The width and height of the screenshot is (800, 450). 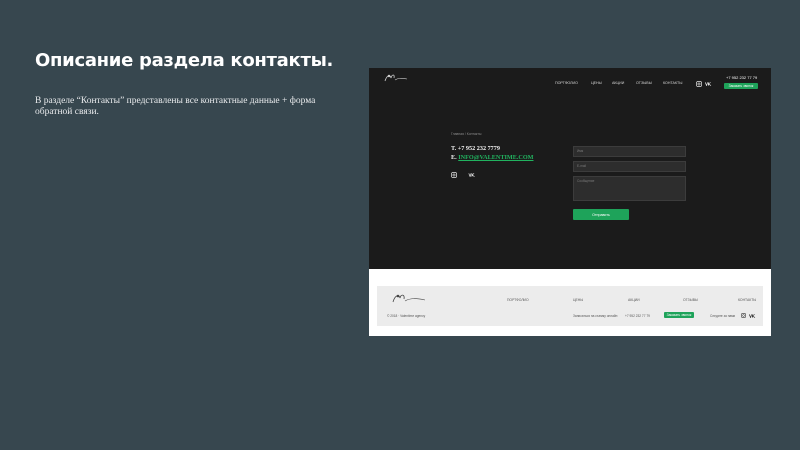 I want to click on footer-callback-text: Записаться на съемку онлайн, so click(x=595, y=316).